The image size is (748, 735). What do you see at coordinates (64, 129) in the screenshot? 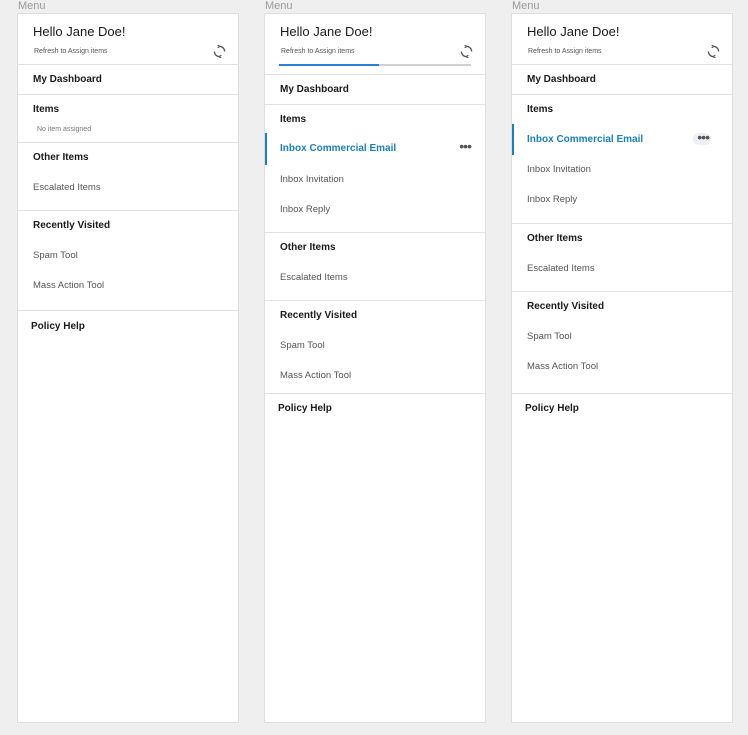
I see `no-items-message: No item assigned` at bounding box center [64, 129].